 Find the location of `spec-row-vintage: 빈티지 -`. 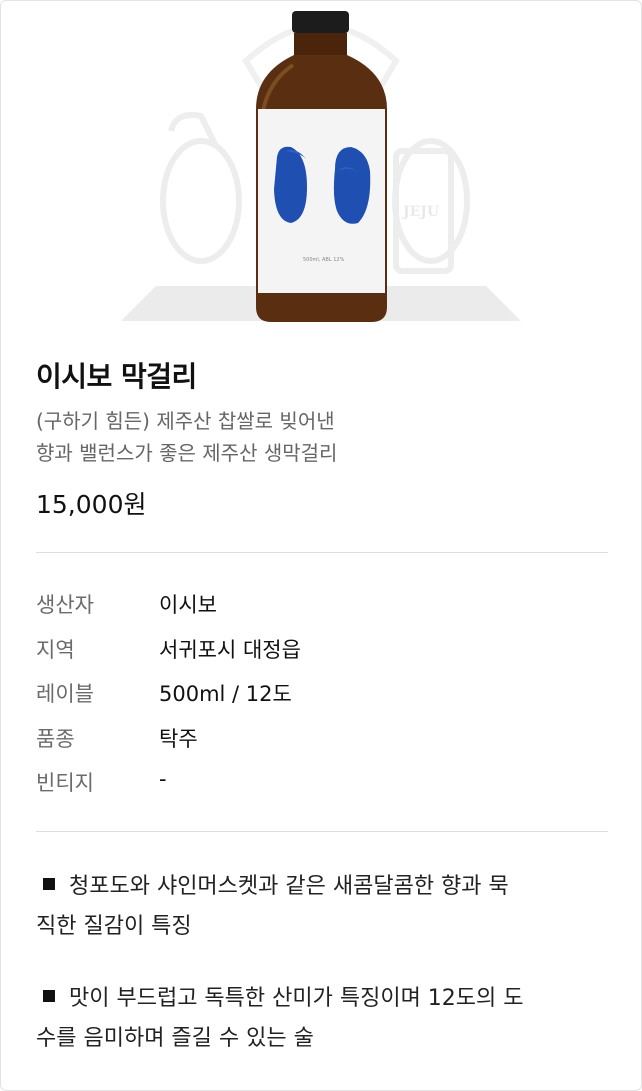

spec-row-vintage: 빈티지 - is located at coordinates (322, 783).